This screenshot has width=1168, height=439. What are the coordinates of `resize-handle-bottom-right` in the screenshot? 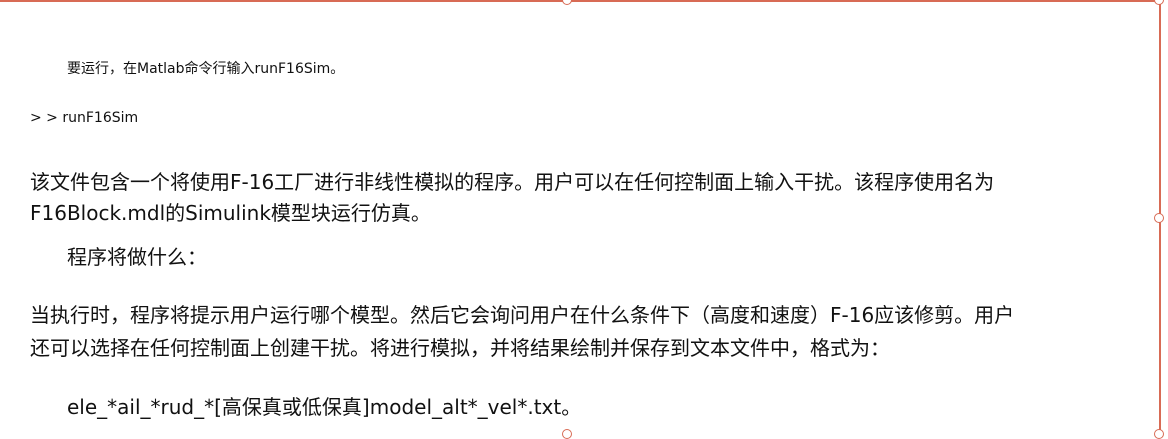 It's located at (1159, 434).